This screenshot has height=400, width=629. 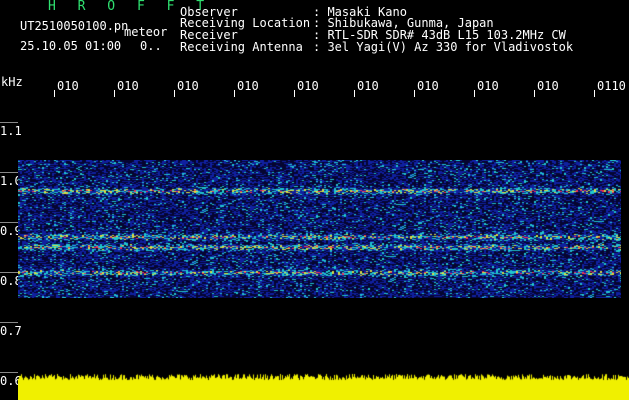 What do you see at coordinates (12, 82) in the screenshot?
I see `freq-unit-label: kHz` at bounding box center [12, 82].